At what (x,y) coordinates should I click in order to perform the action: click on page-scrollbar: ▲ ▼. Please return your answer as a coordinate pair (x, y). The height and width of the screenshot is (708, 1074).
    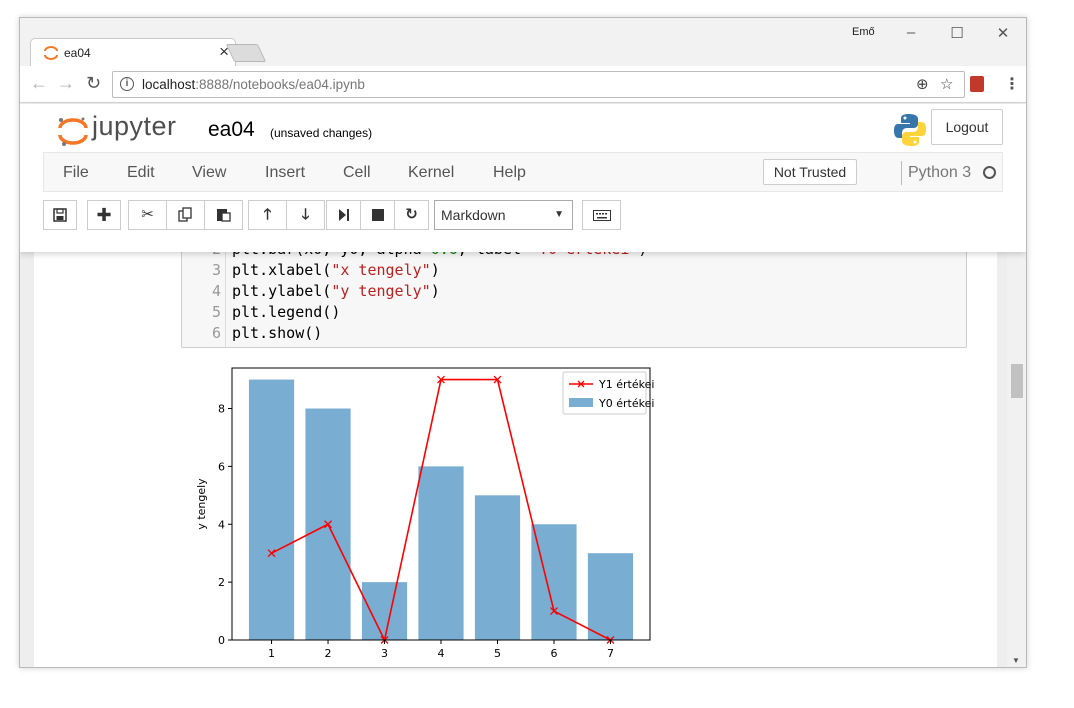
    Looking at the image, I should click on (1016, 451).